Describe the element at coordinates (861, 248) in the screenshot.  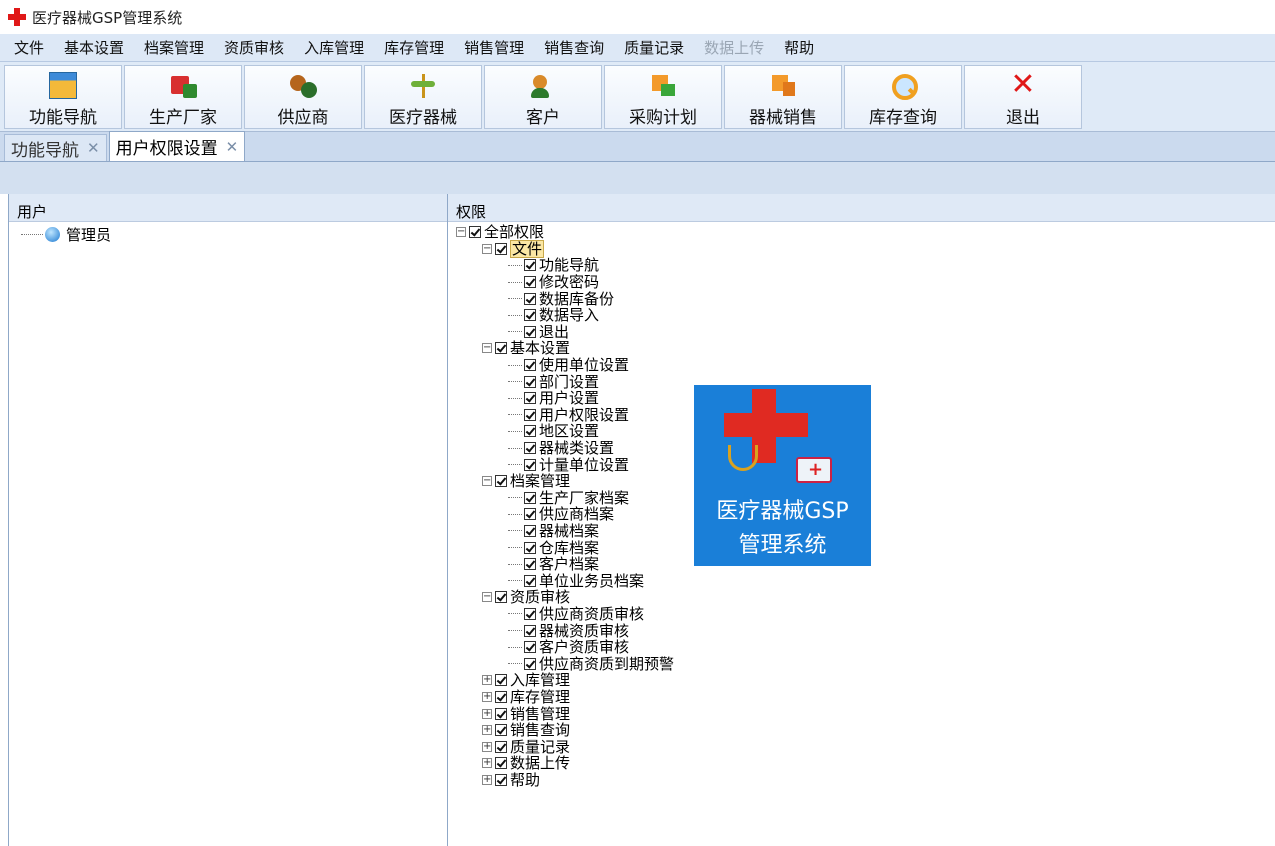
I see `tree-node-group: − 文件` at that location.